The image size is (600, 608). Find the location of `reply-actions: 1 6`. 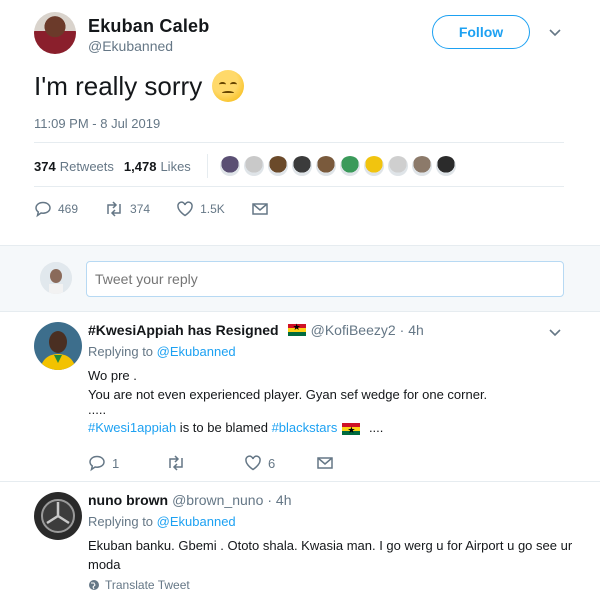

reply-actions: 1 6 is located at coordinates (214, 463).